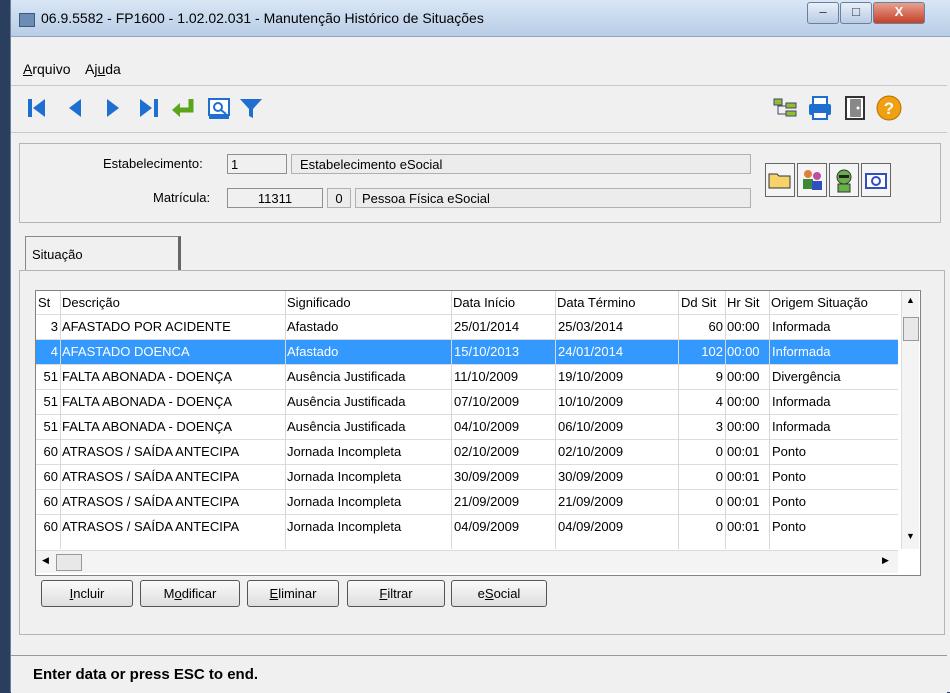  What do you see at coordinates (396, 593) in the screenshot?
I see `filtrar-button: Filtrar` at bounding box center [396, 593].